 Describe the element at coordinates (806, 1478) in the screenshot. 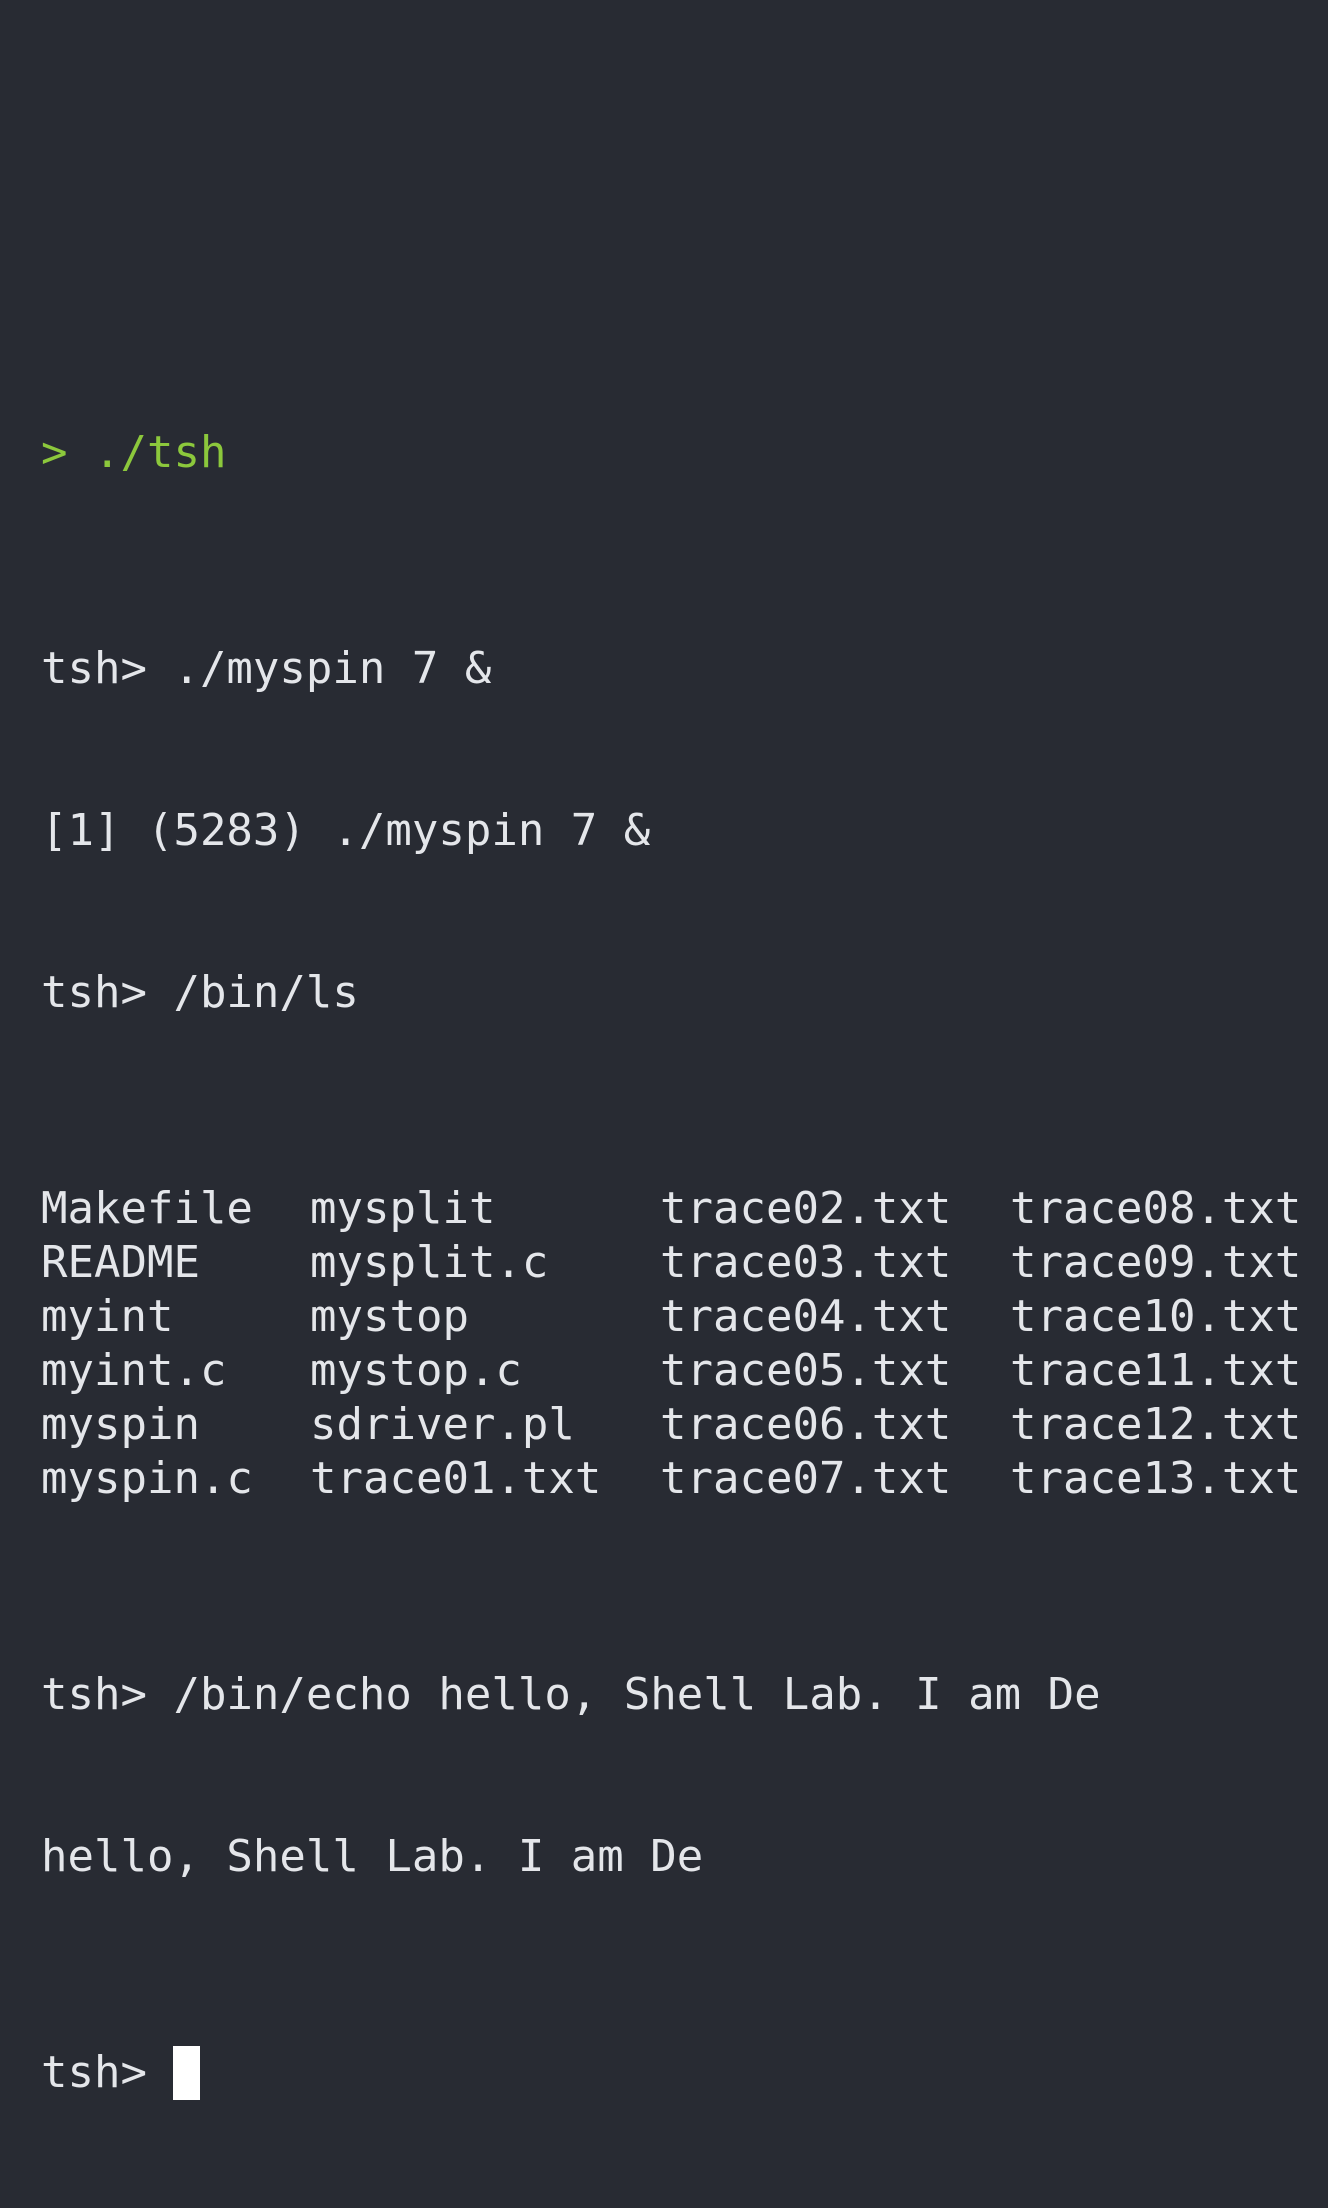

I see `ls-entry: trace07.txt` at that location.